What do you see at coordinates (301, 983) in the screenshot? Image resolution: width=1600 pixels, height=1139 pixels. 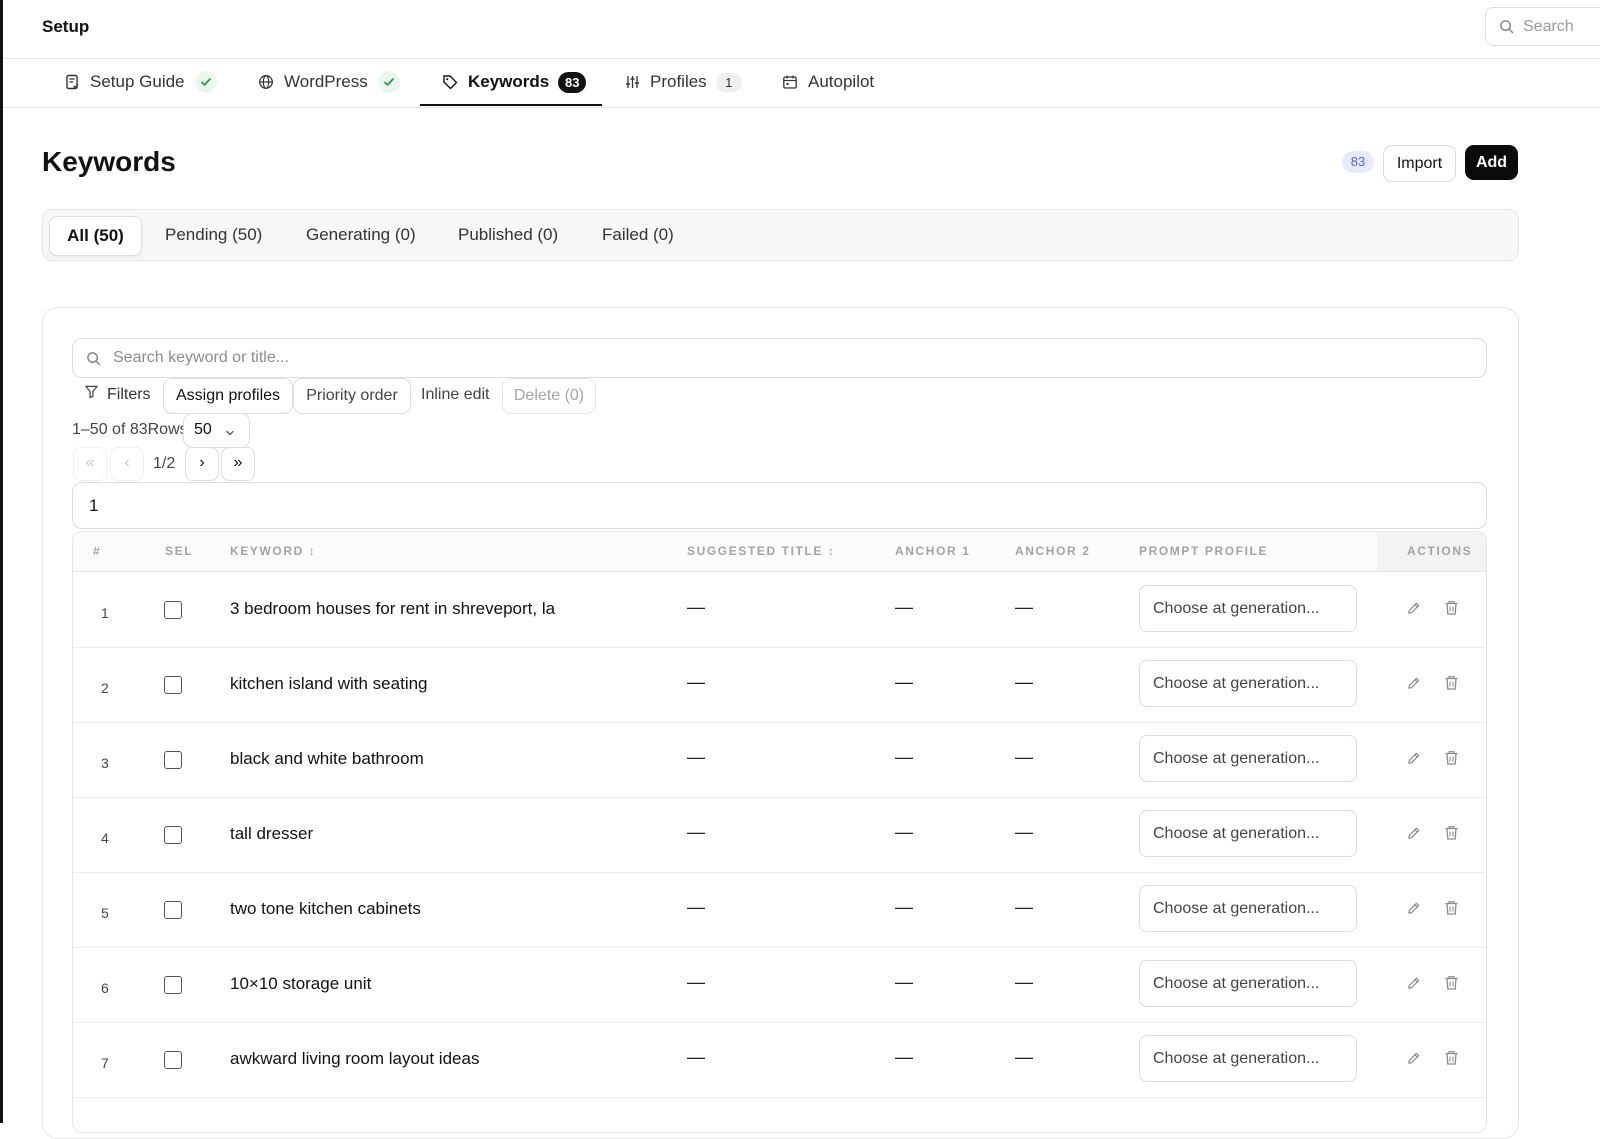 I see `row-keyword: 10×10 storage unit` at bounding box center [301, 983].